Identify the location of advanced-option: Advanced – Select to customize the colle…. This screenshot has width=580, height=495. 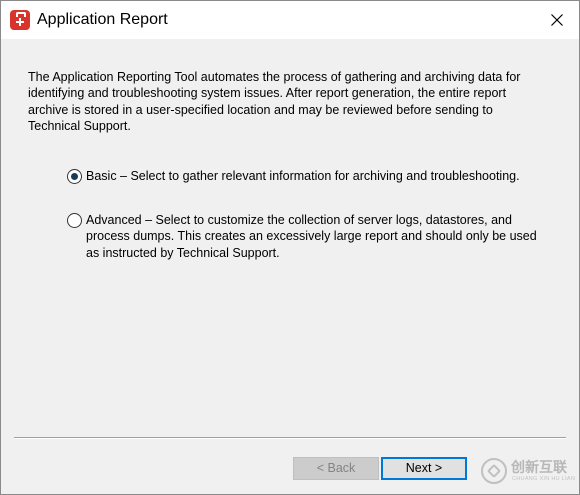
(302, 236).